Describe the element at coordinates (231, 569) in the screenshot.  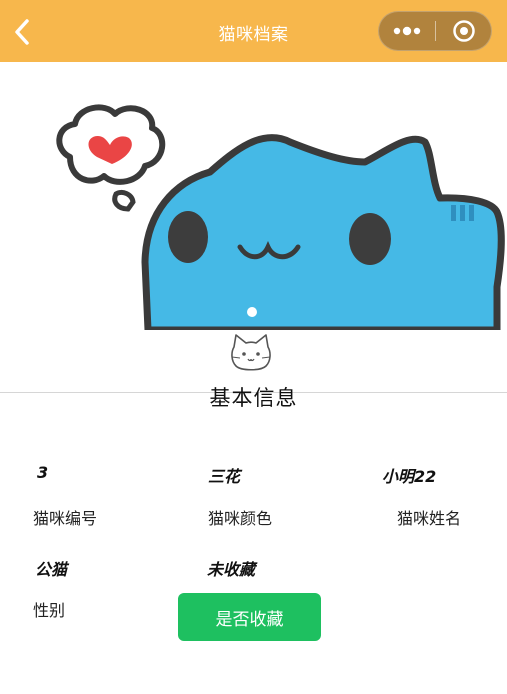
I see `favorite-status-value: 未收藏` at that location.